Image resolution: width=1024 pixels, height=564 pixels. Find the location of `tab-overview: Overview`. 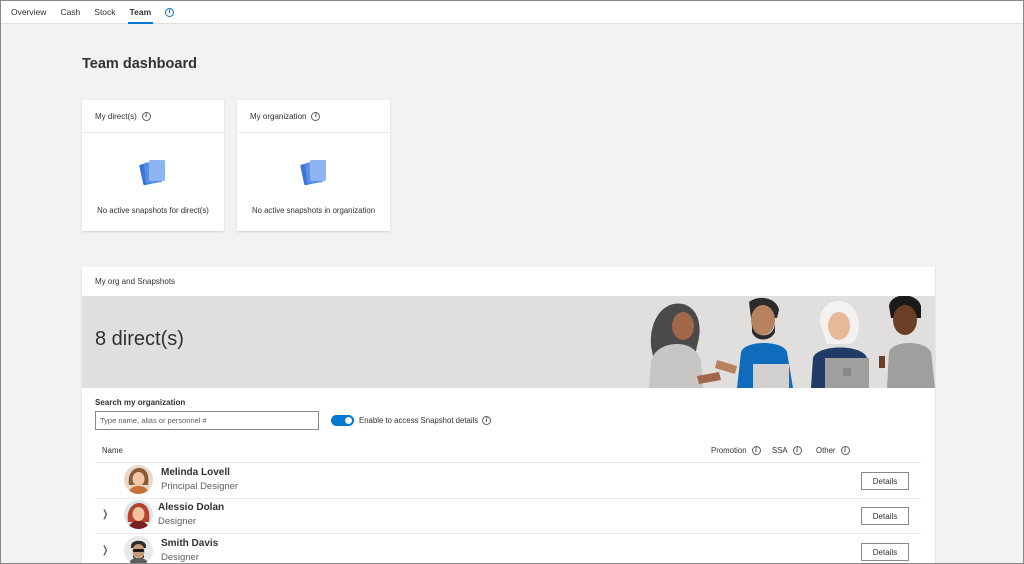

tab-overview: Overview is located at coordinates (28, 12).